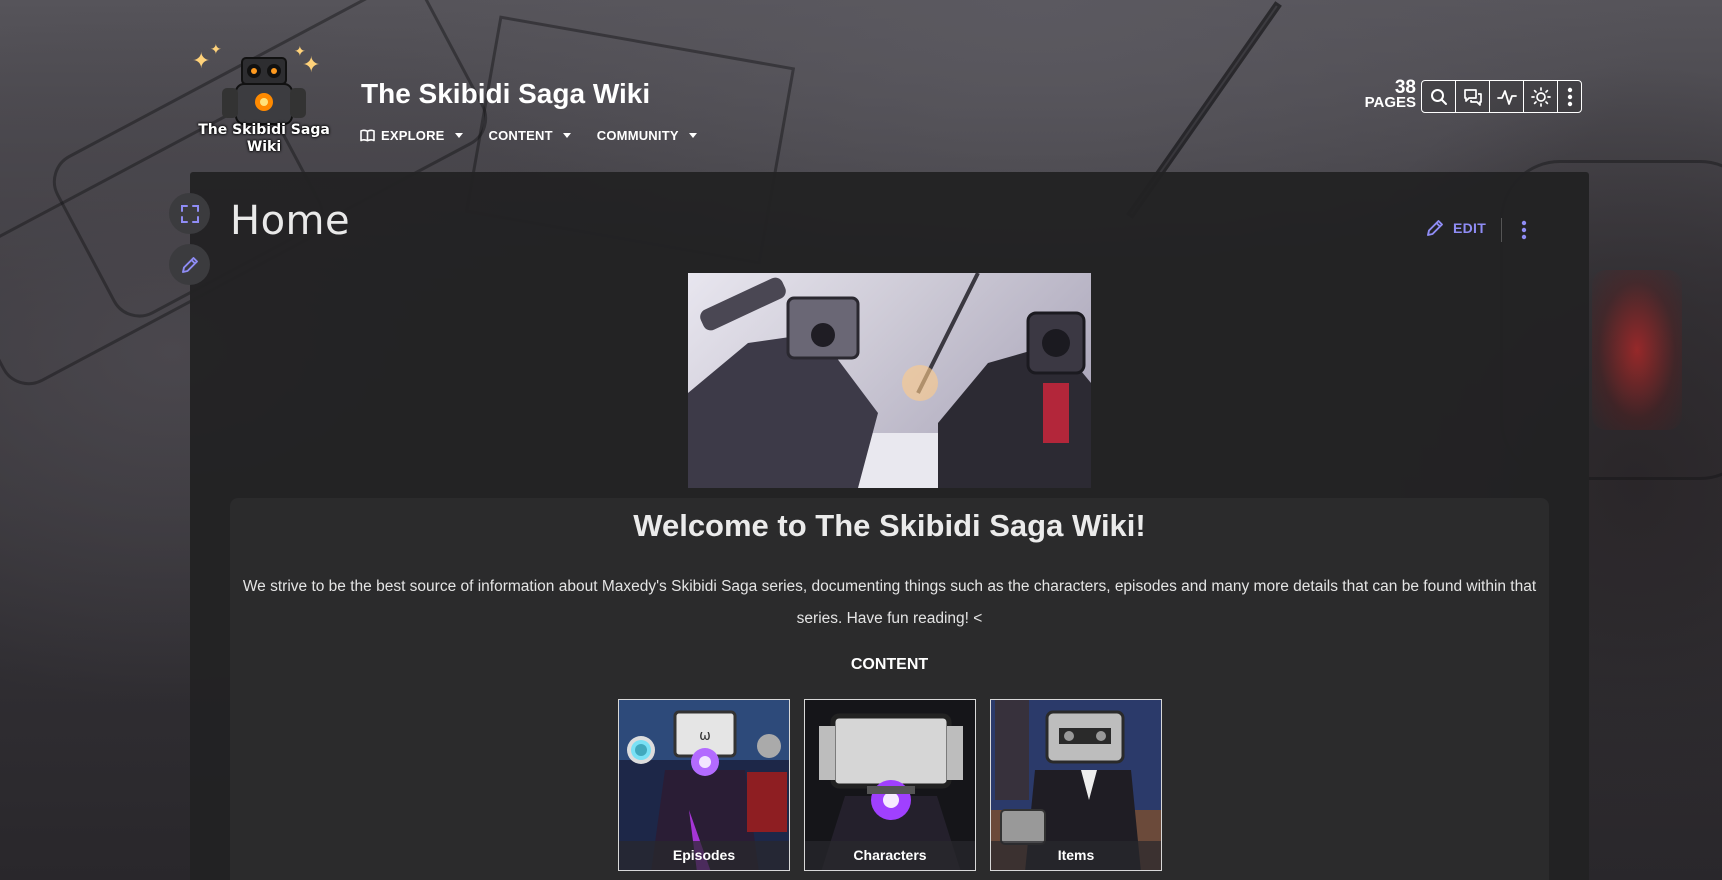 This screenshot has width=1722, height=880. Describe the element at coordinates (889, 380) in the screenshot. I see `hero-image` at that location.